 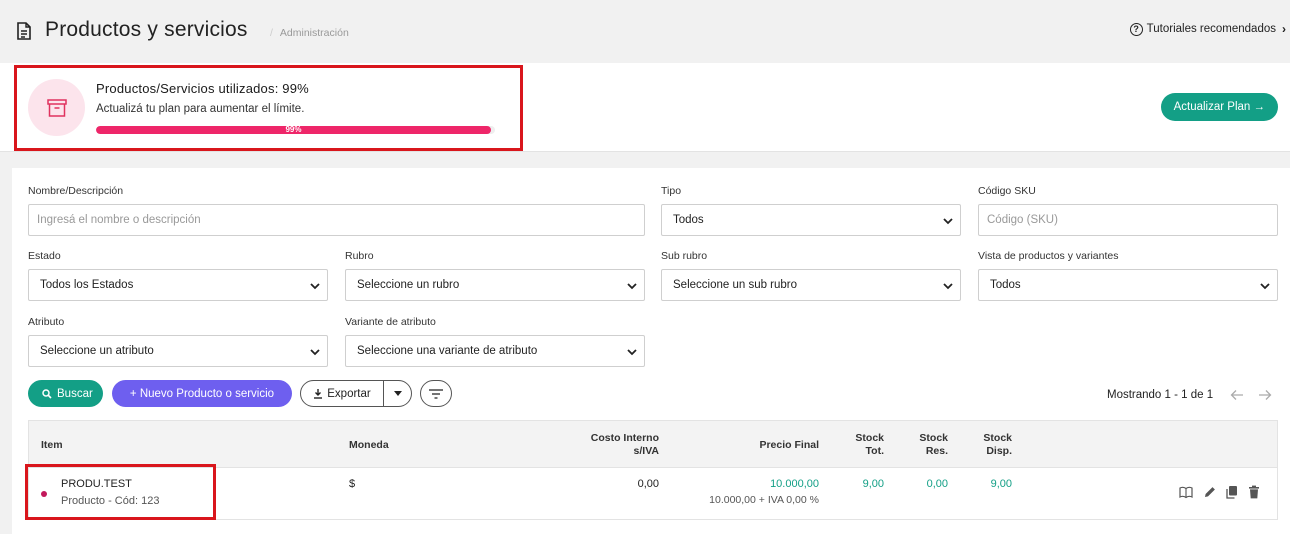 What do you see at coordinates (314, 33) in the screenshot?
I see `breadcrumb-item: Administración` at bounding box center [314, 33].